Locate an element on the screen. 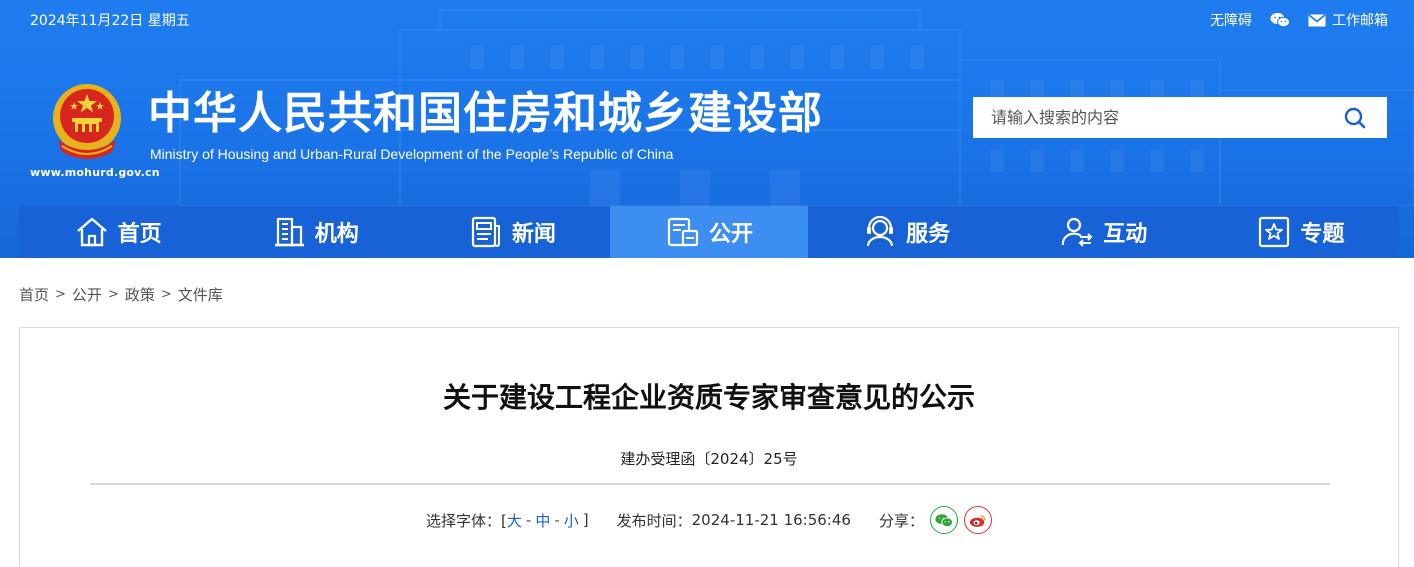  nav-item-label: 公开 is located at coordinates (730, 234).